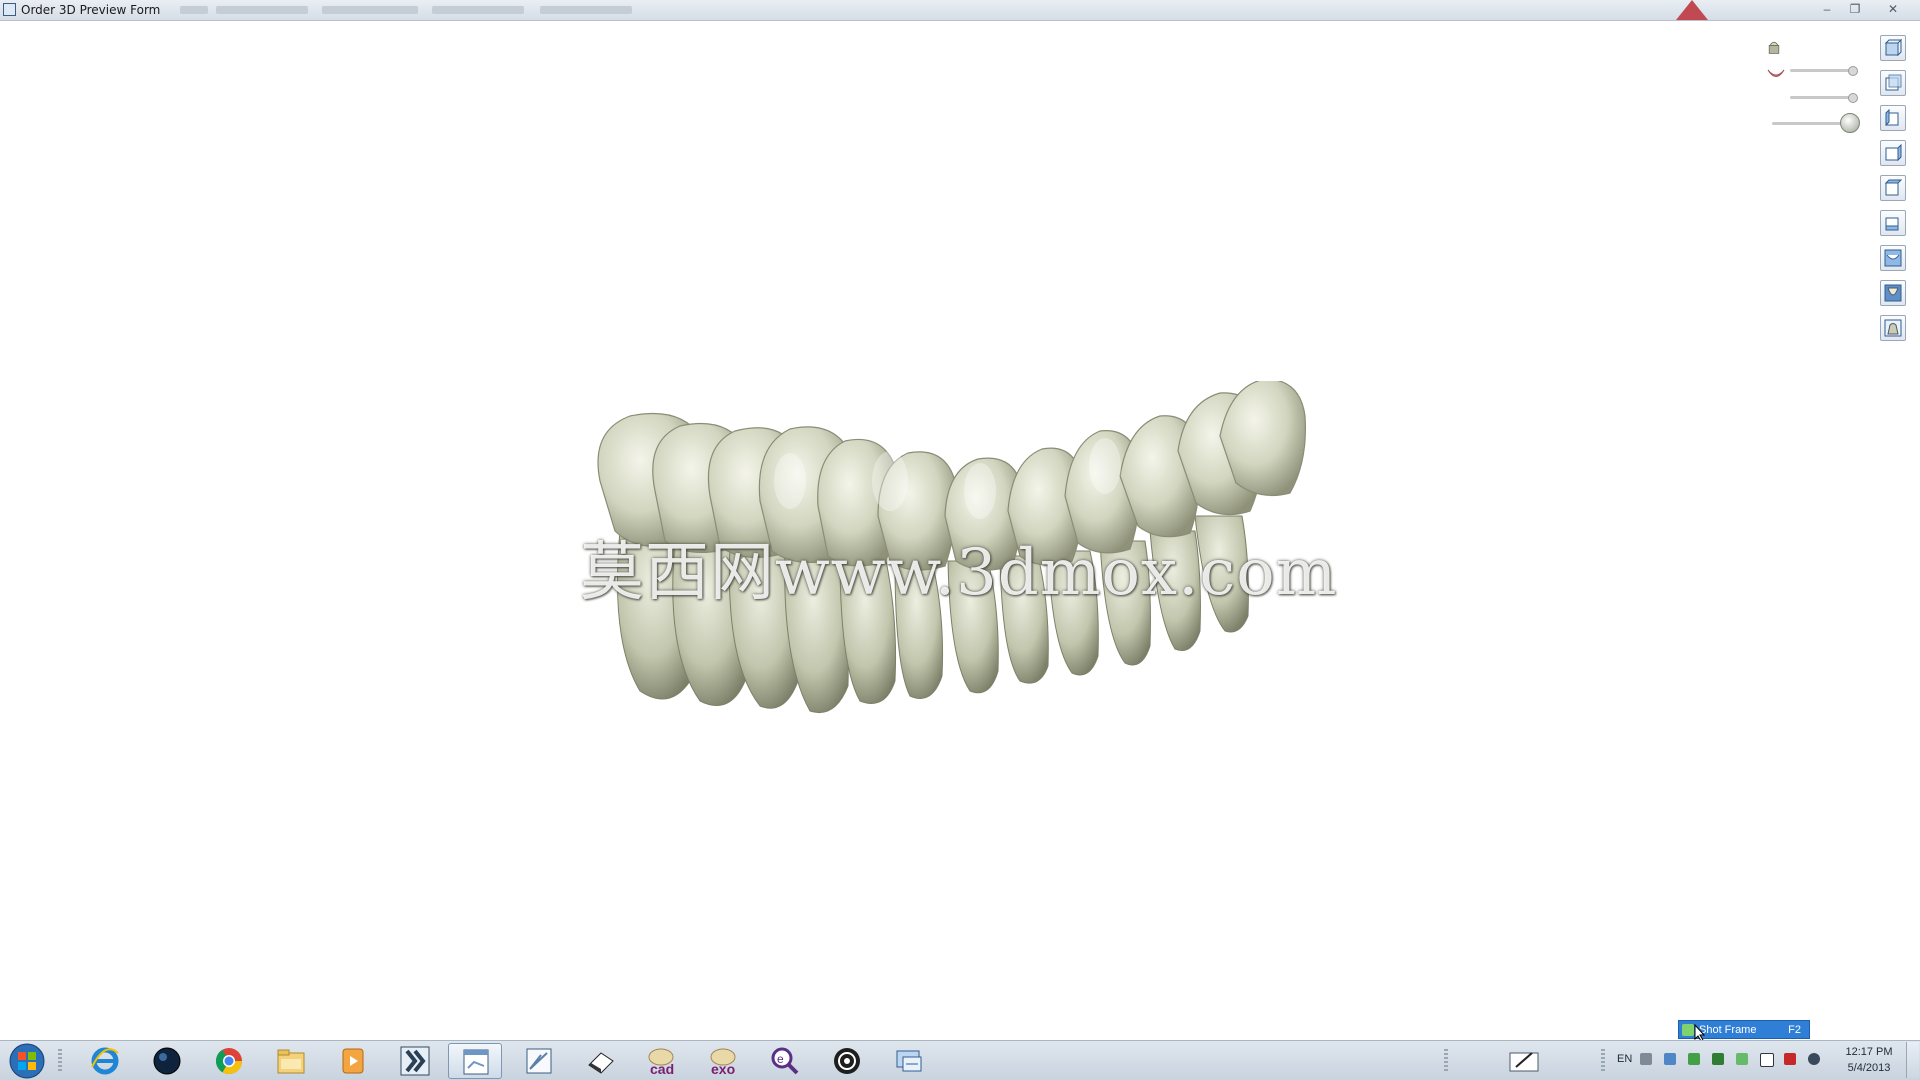  I want to click on order-window-icon, so click(476, 1062).